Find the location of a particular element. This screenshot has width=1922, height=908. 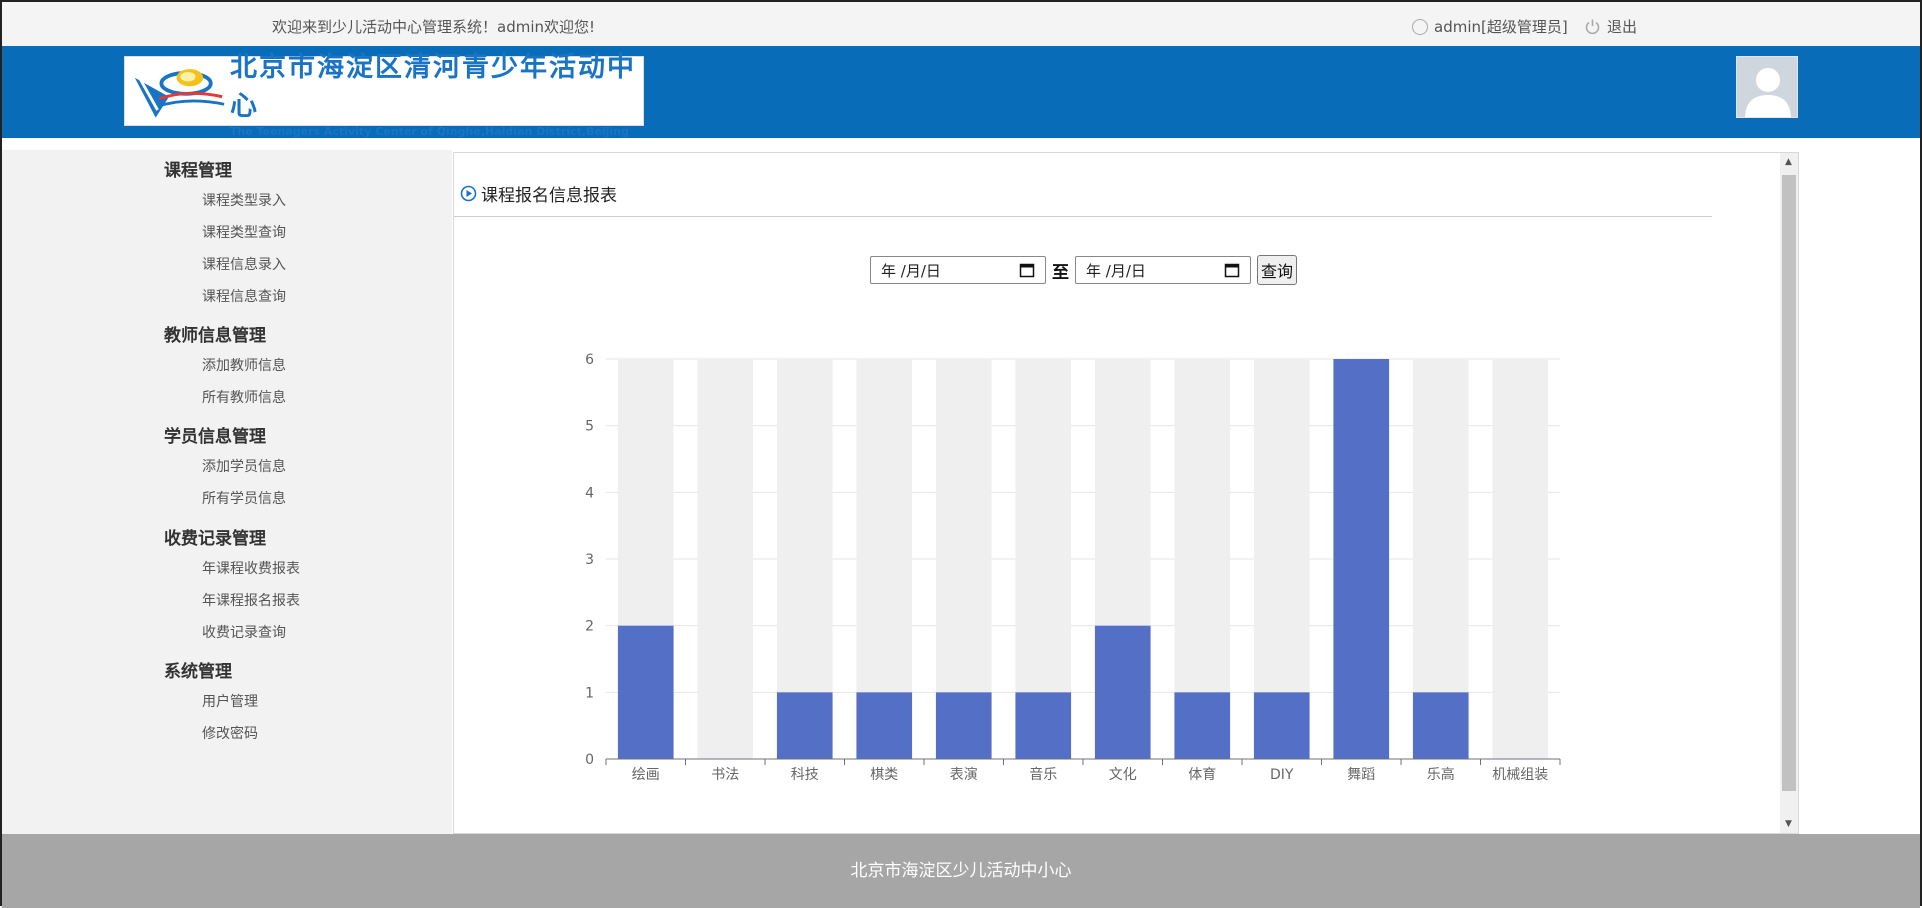

sidebar-item-course-type-query: 课程类型查询 is located at coordinates (244, 232).